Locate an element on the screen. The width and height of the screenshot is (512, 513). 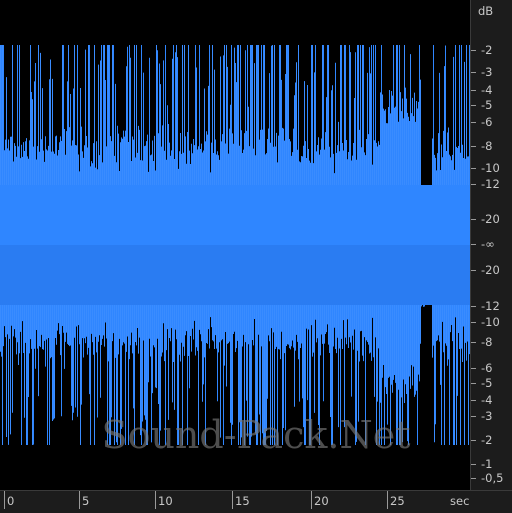
db-label: -2 is located at coordinates (487, 50).